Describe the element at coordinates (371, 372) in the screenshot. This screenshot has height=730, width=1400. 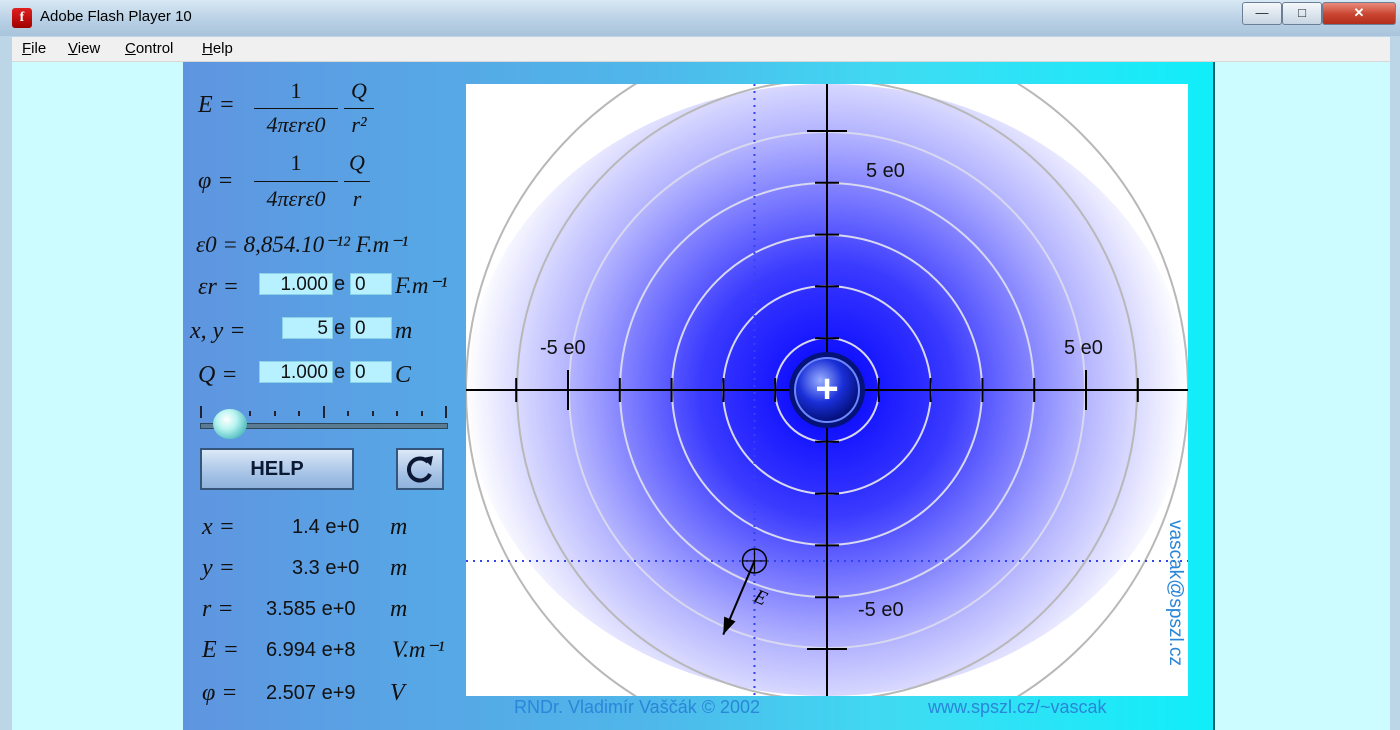
I see `q-exponent-input: 0` at that location.